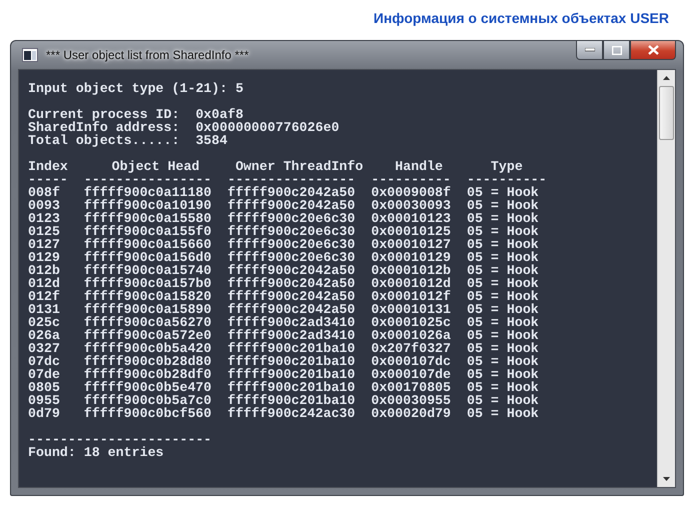 The height and width of the screenshot is (509, 697). What do you see at coordinates (411, 244) in the screenshot?
I see `table-cell: 0x00010127` at bounding box center [411, 244].